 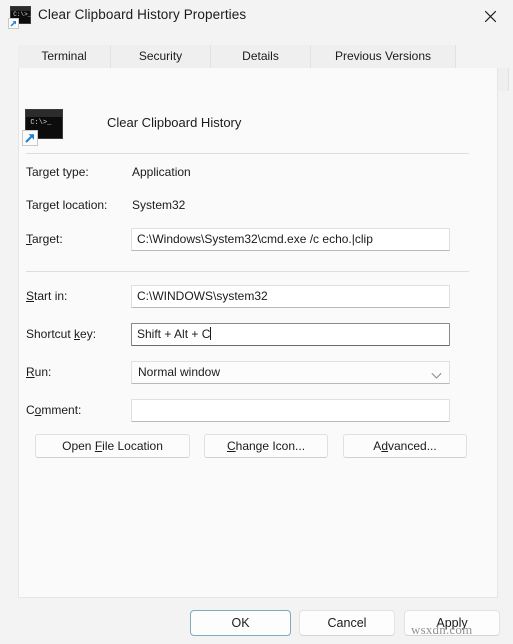 I want to click on tab-terminal: Terminal, so click(x=64, y=56).